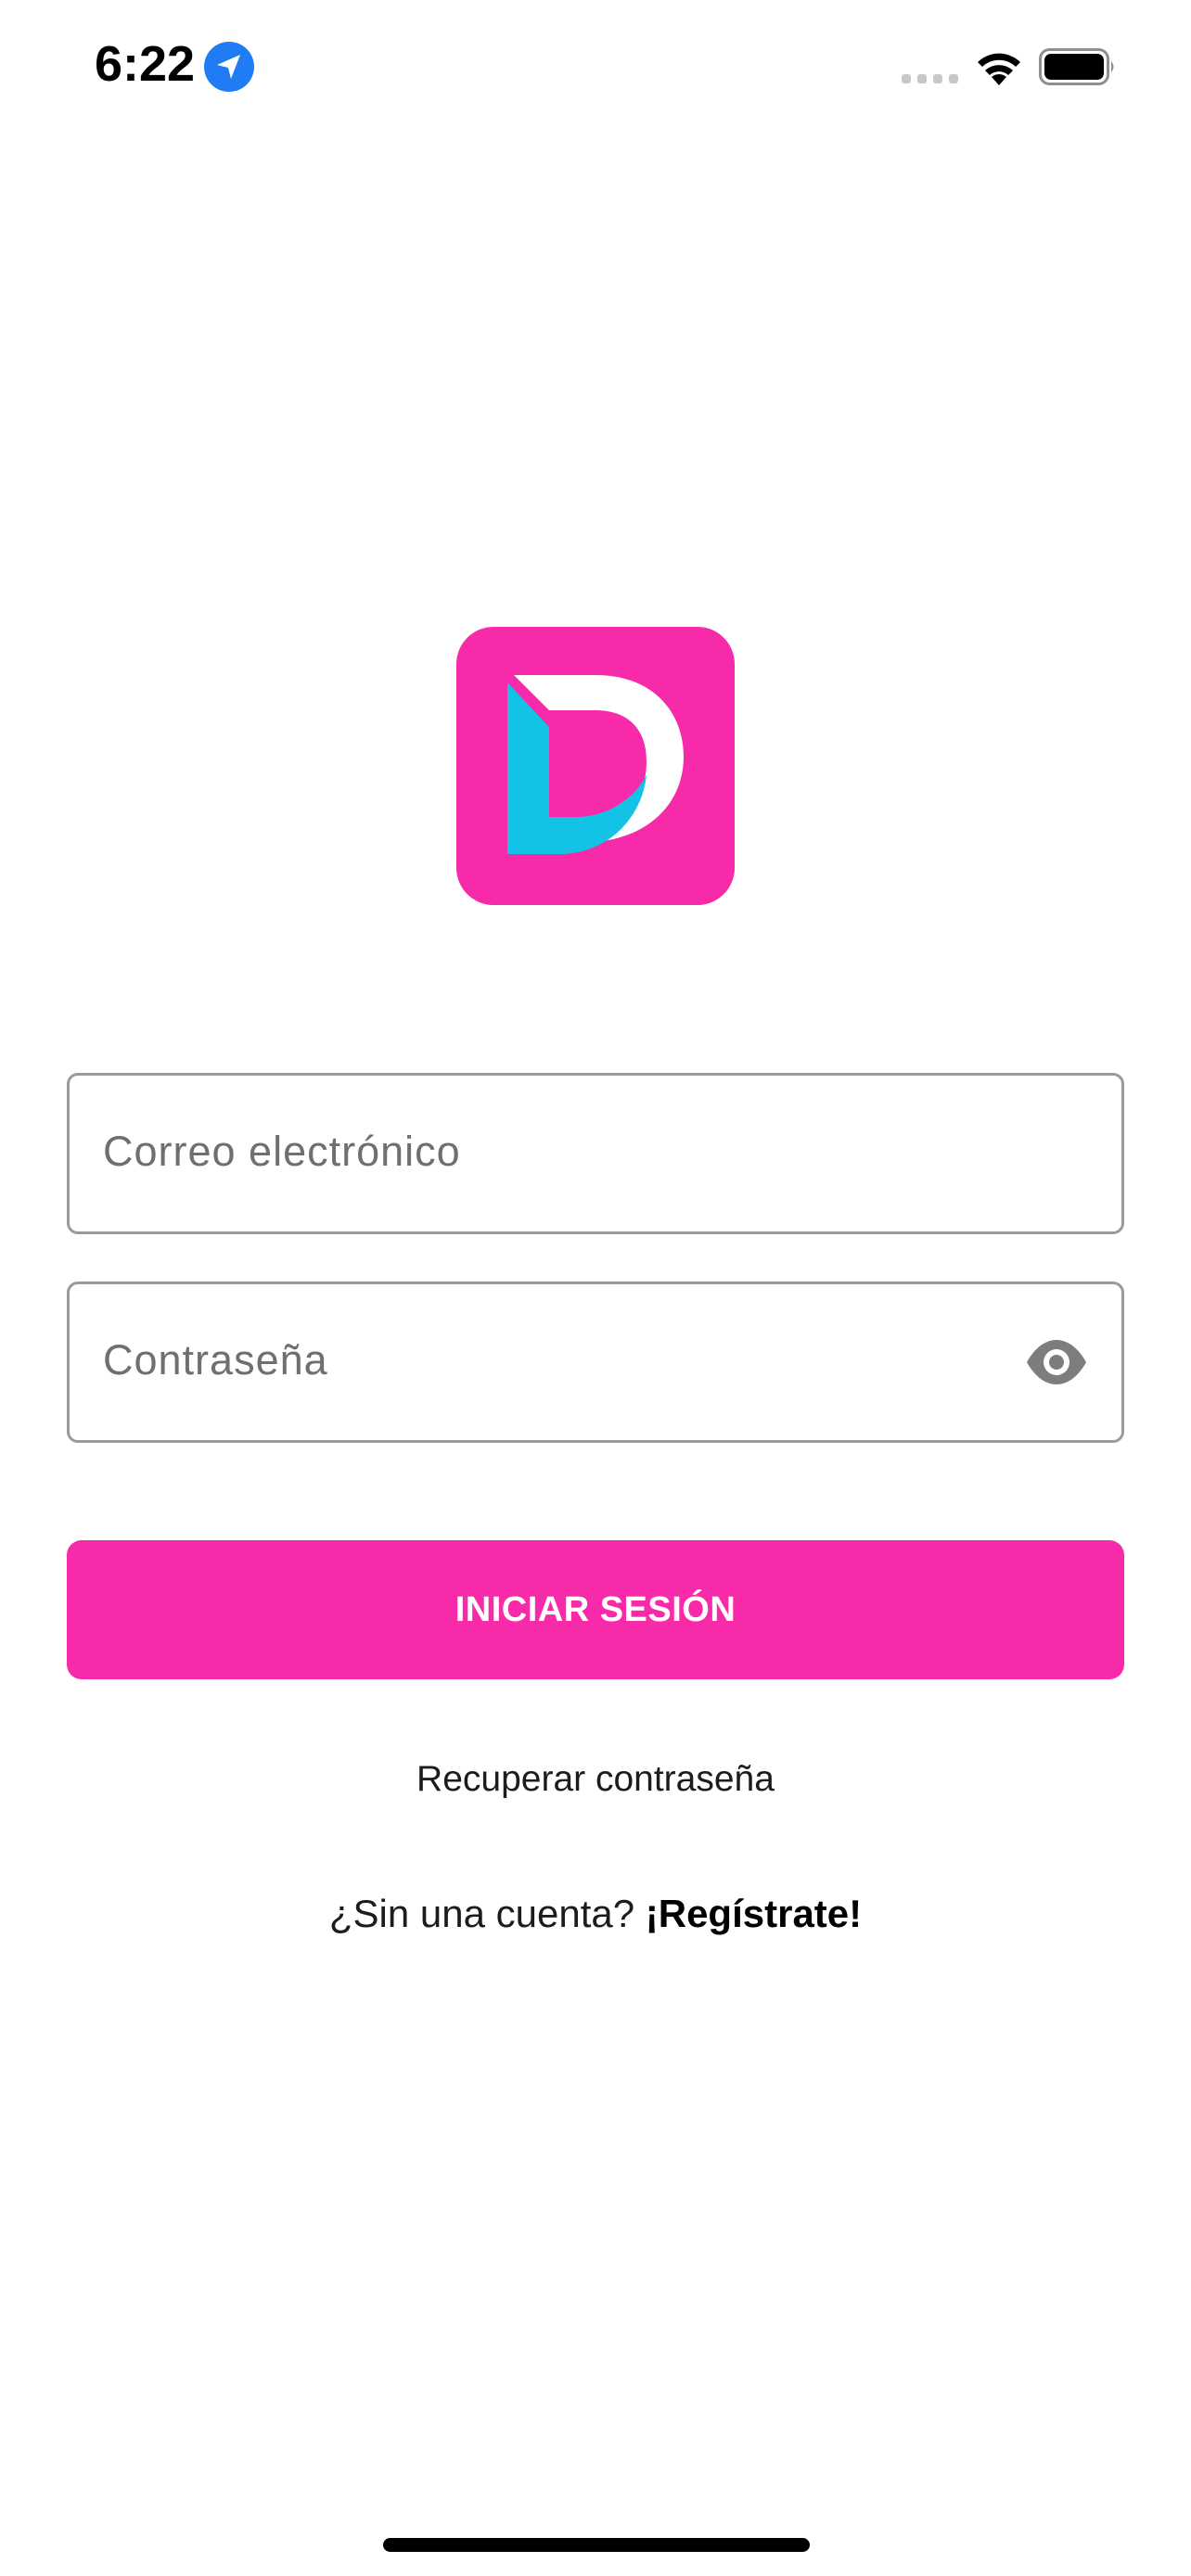 The image size is (1191, 2576). What do you see at coordinates (999, 69) in the screenshot?
I see `wifi-icon` at bounding box center [999, 69].